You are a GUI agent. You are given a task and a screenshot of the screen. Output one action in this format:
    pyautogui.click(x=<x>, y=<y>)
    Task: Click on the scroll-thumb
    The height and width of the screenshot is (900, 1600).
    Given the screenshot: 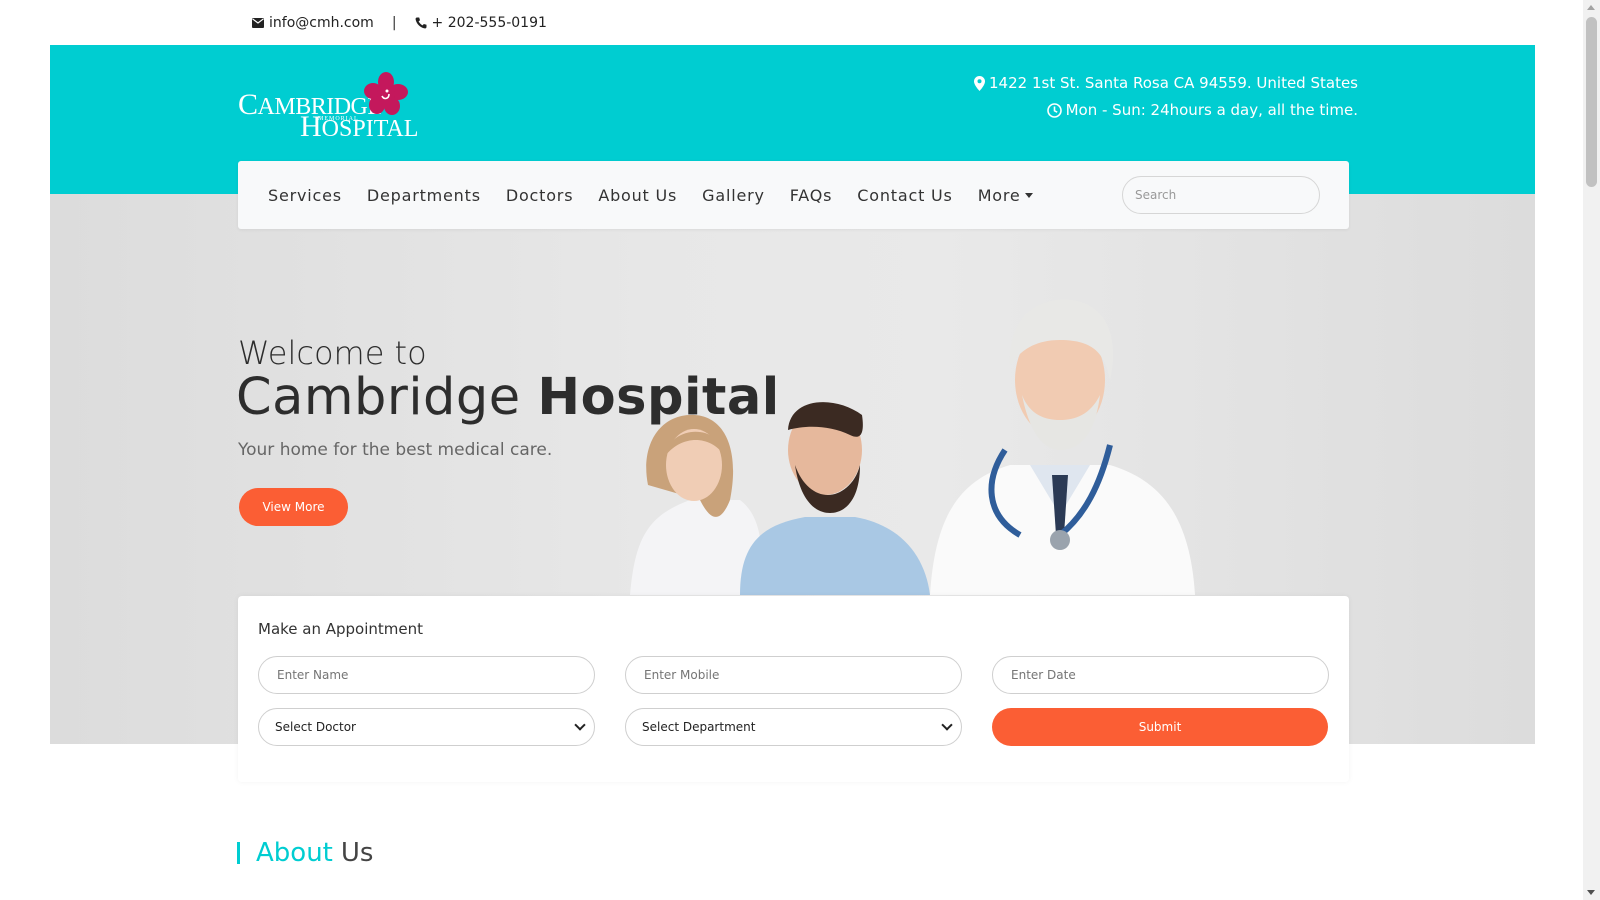 What is the action you would take?
    pyautogui.click(x=1591, y=102)
    